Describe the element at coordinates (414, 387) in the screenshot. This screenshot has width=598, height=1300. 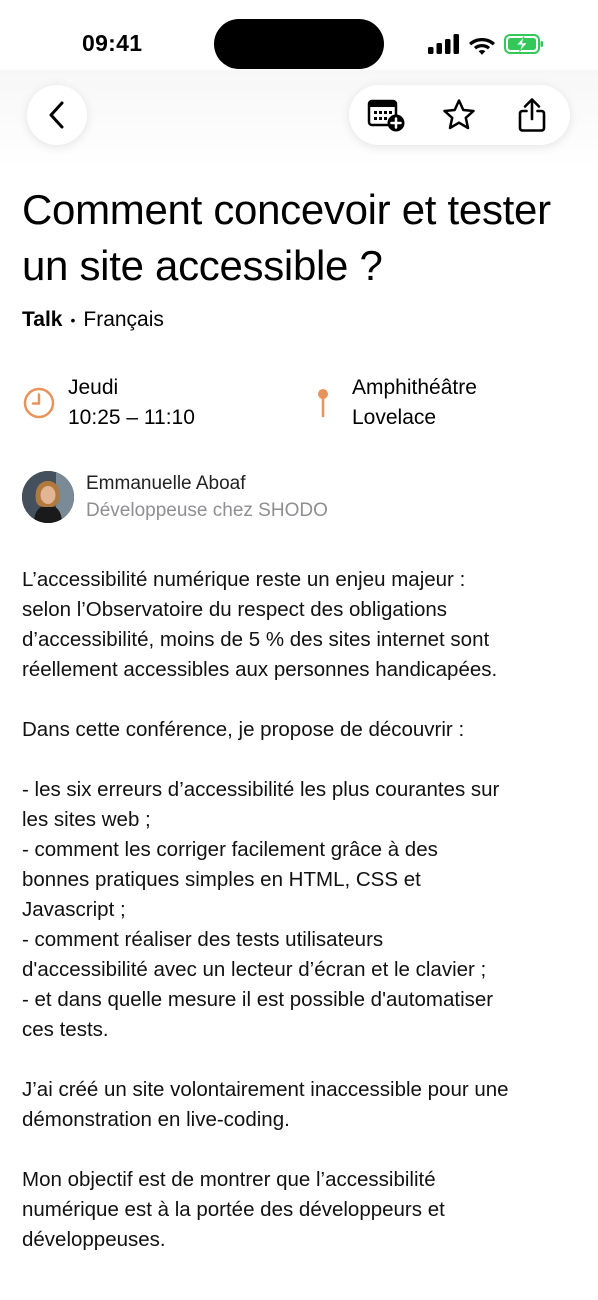
I see `room-name-line1: Amphithéâtre` at that location.